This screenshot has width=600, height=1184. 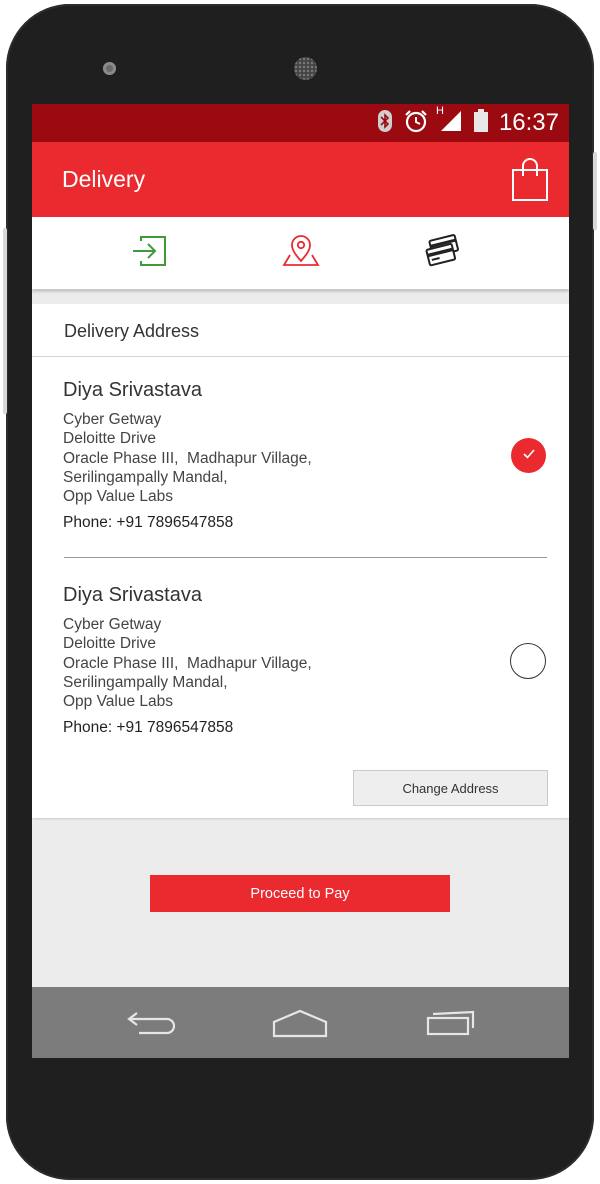 I want to click on shopping-bag-icon, so click(x=530, y=180).